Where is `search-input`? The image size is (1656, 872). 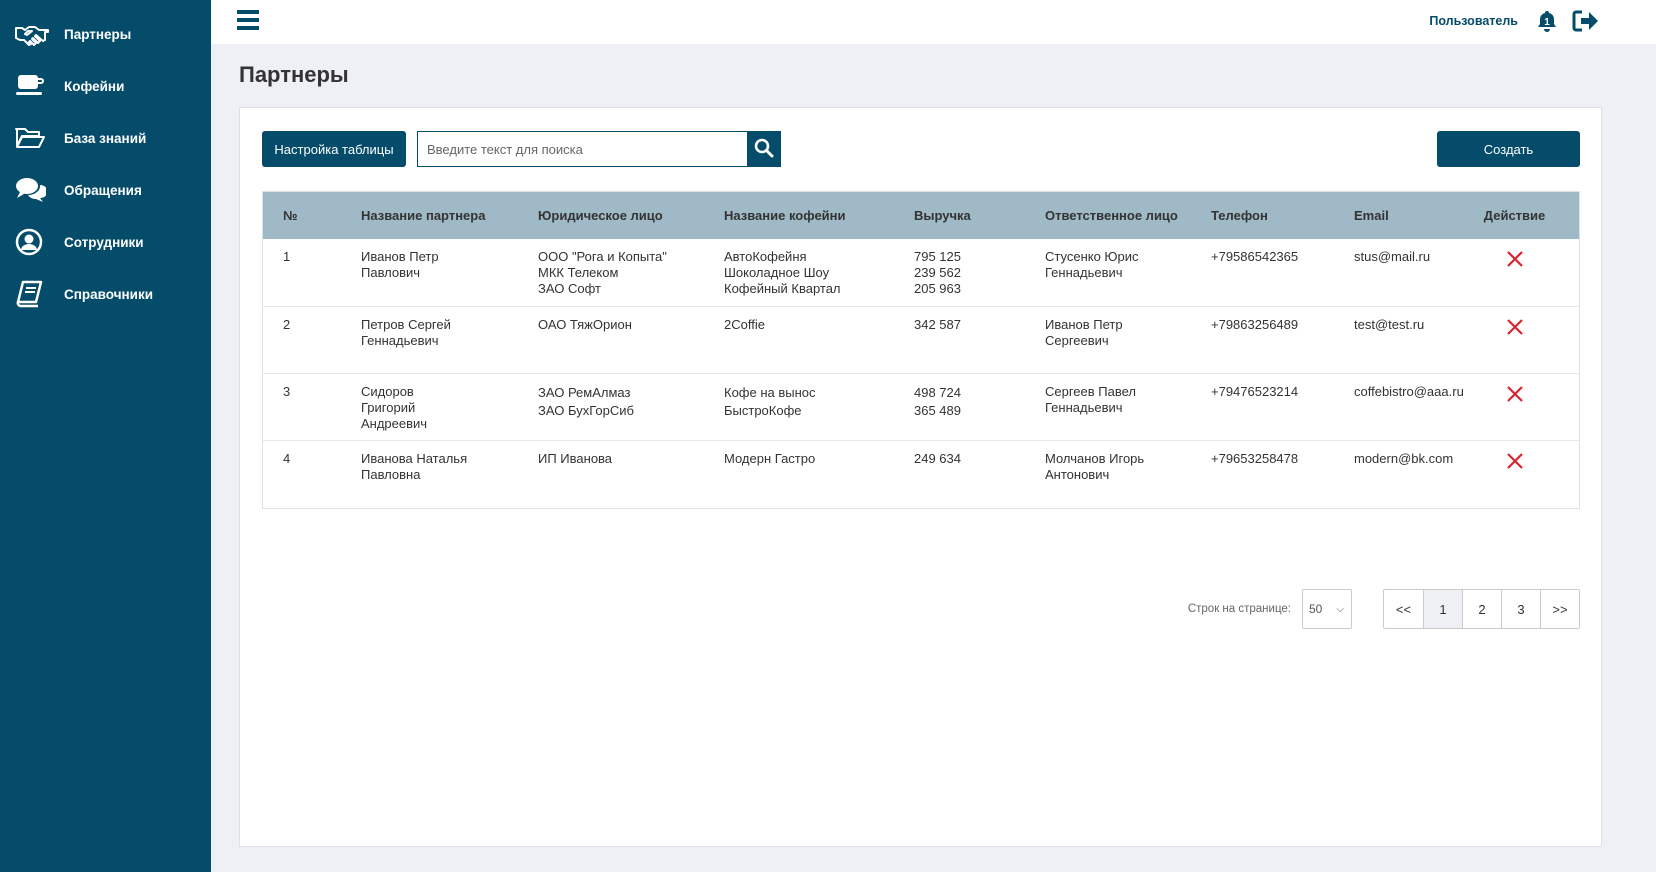
search-input is located at coordinates (582, 149).